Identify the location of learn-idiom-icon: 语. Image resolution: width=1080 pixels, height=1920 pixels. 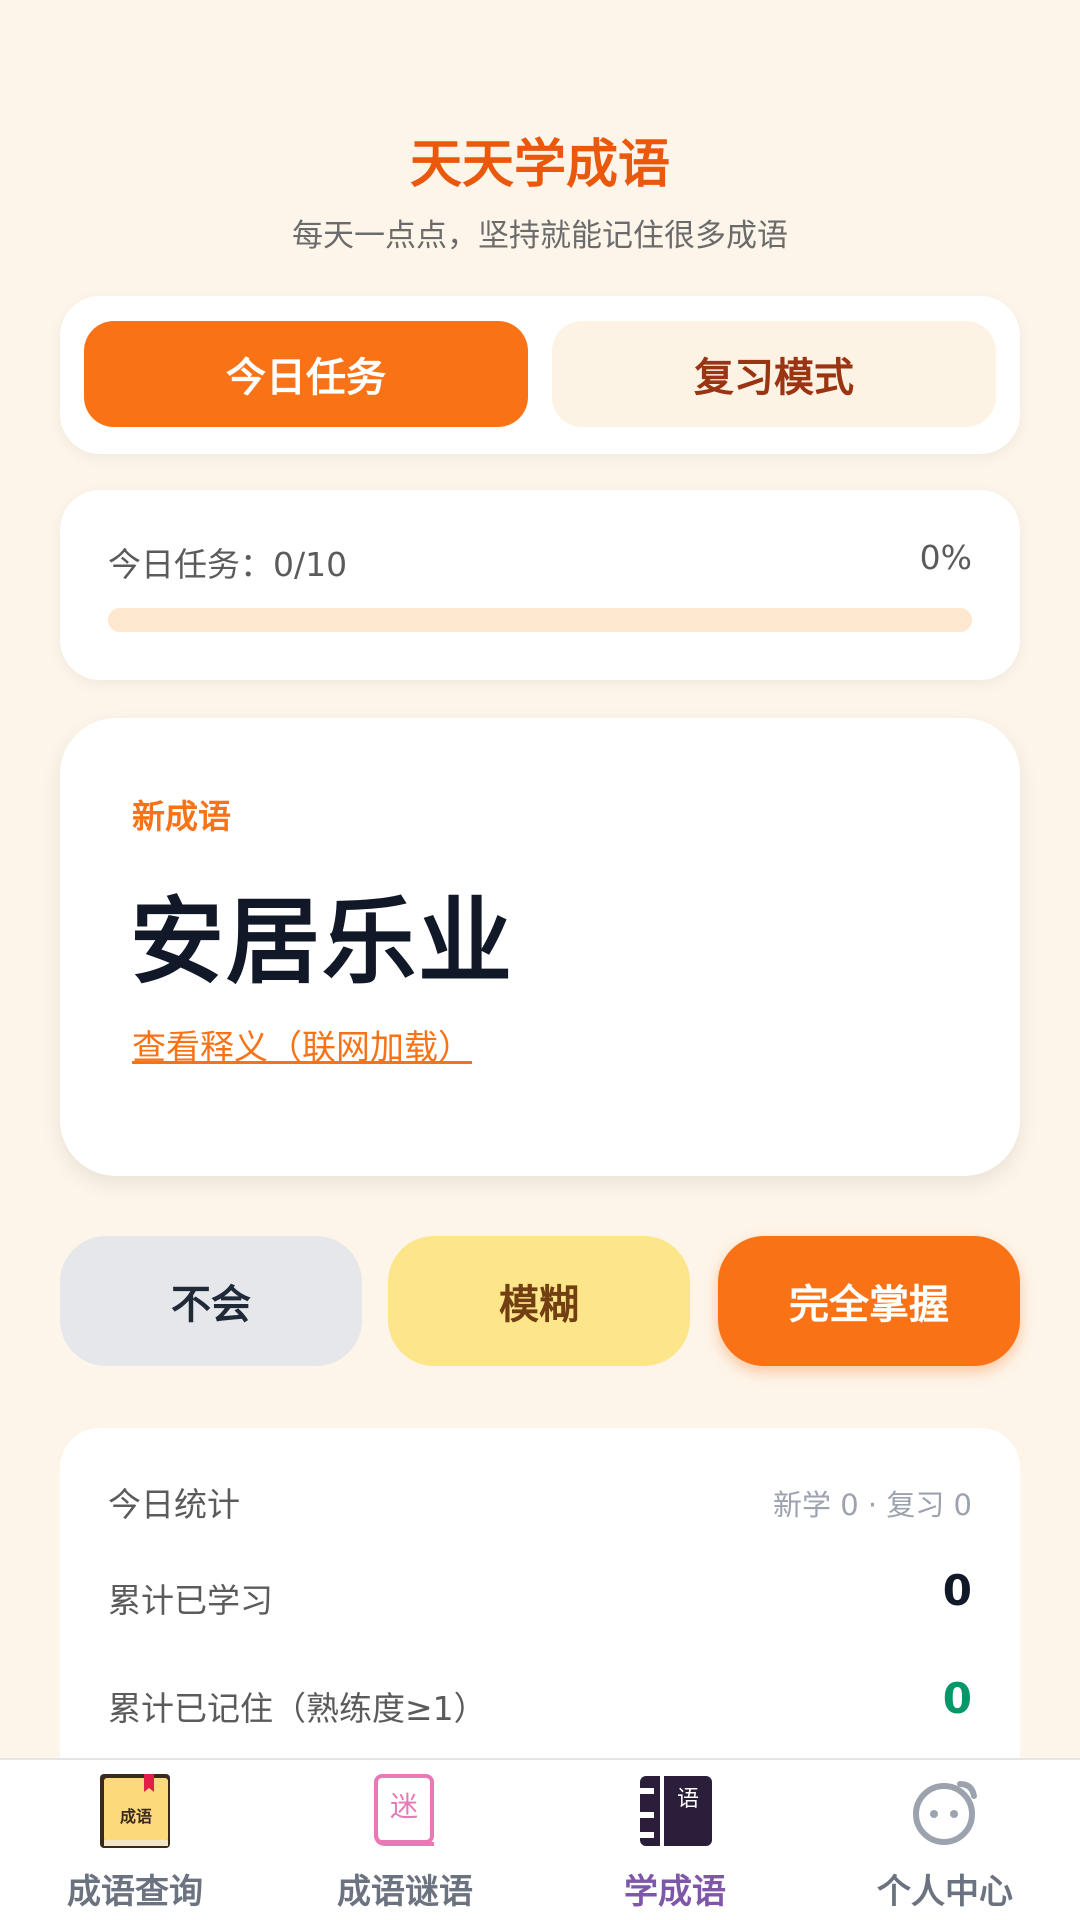
(676, 1811).